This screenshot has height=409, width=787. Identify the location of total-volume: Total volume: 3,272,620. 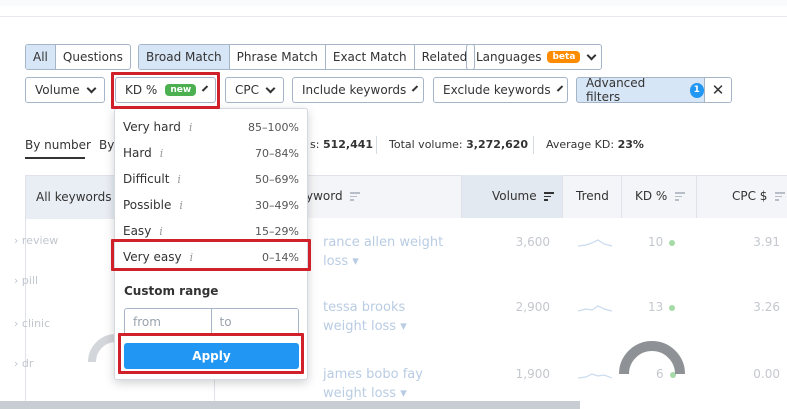
(458, 144).